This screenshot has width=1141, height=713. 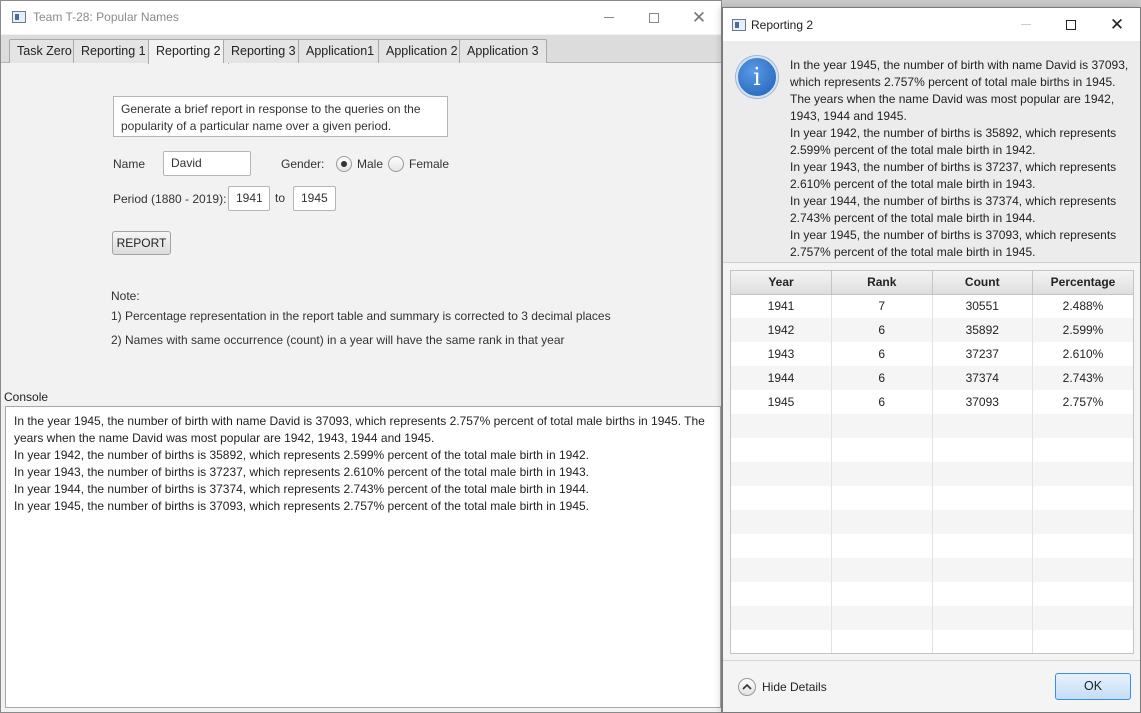 What do you see at coordinates (932, 306) in the screenshot?
I see `table-row: 1941 7 30551 2.488%` at bounding box center [932, 306].